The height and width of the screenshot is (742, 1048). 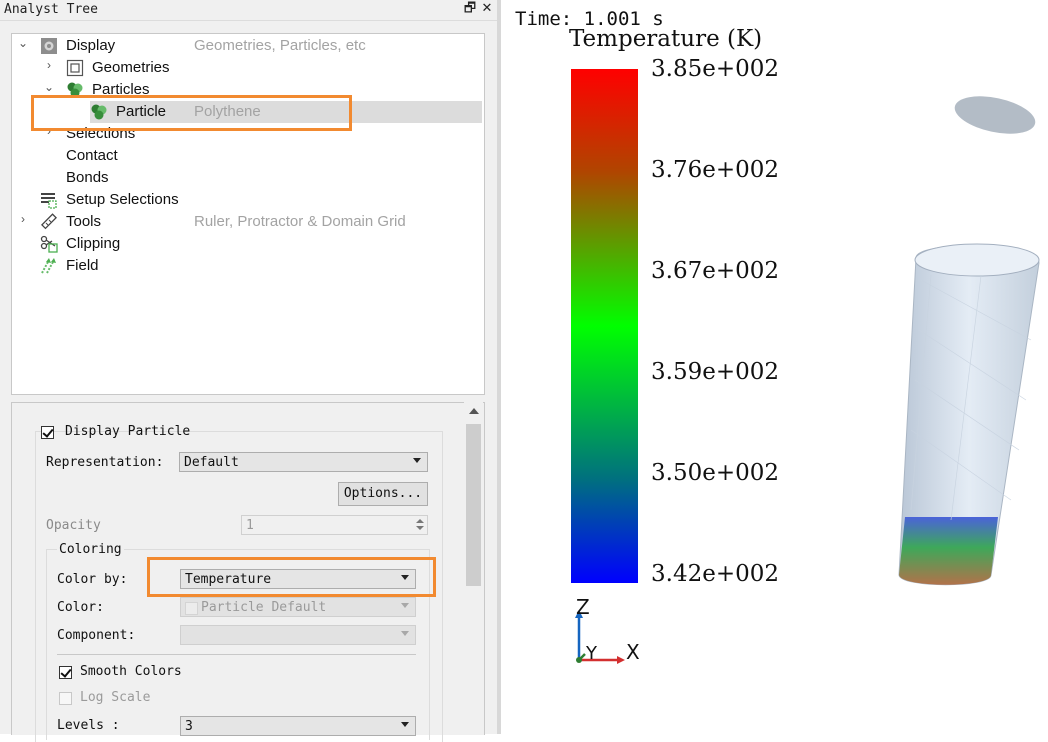 What do you see at coordinates (49, 222) in the screenshot?
I see `ruler-icon` at bounding box center [49, 222].